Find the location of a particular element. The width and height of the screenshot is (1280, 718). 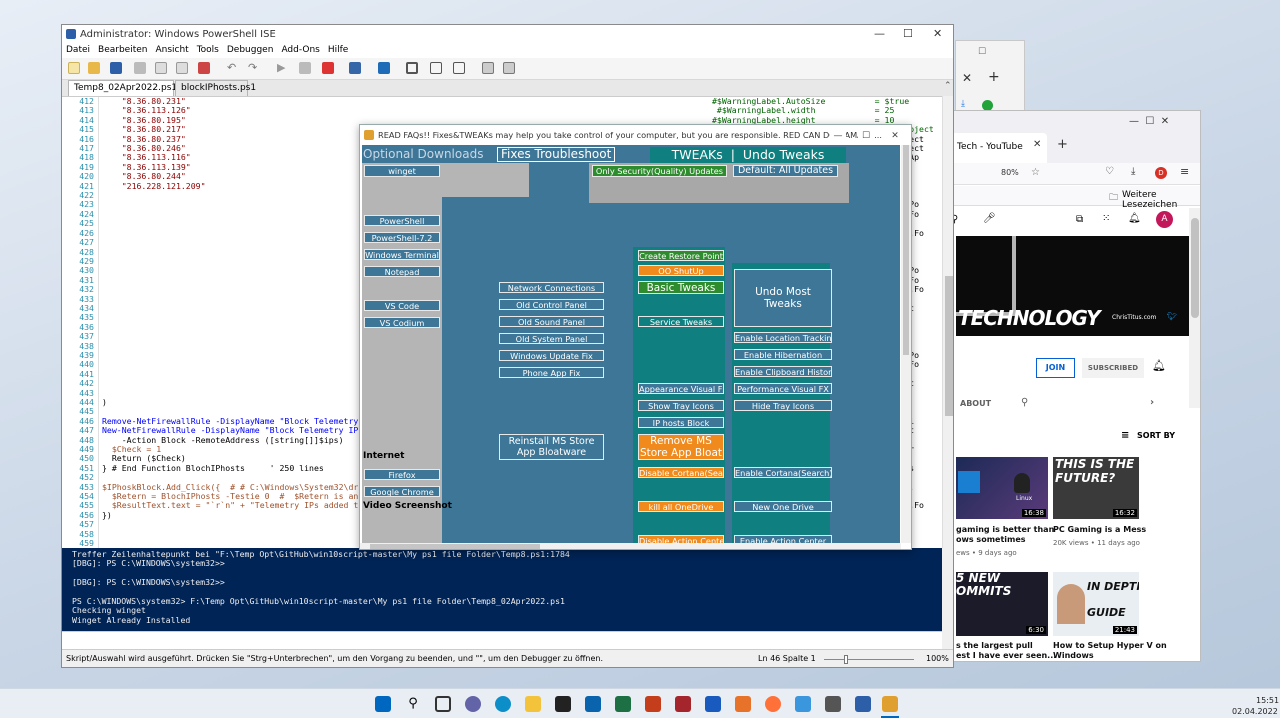

word-icon is located at coordinates (713, 704).